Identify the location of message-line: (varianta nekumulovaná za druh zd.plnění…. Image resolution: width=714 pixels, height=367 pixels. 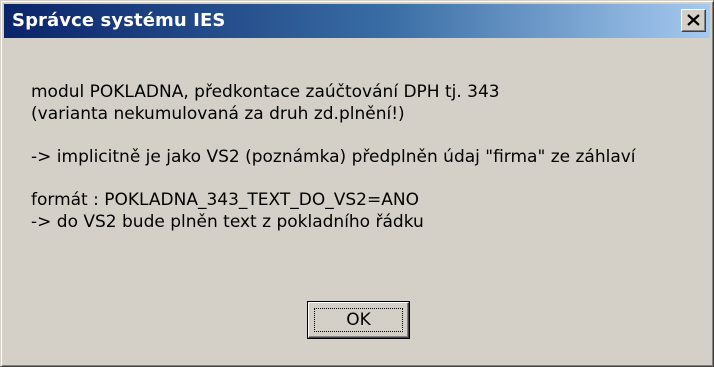
(218, 114).